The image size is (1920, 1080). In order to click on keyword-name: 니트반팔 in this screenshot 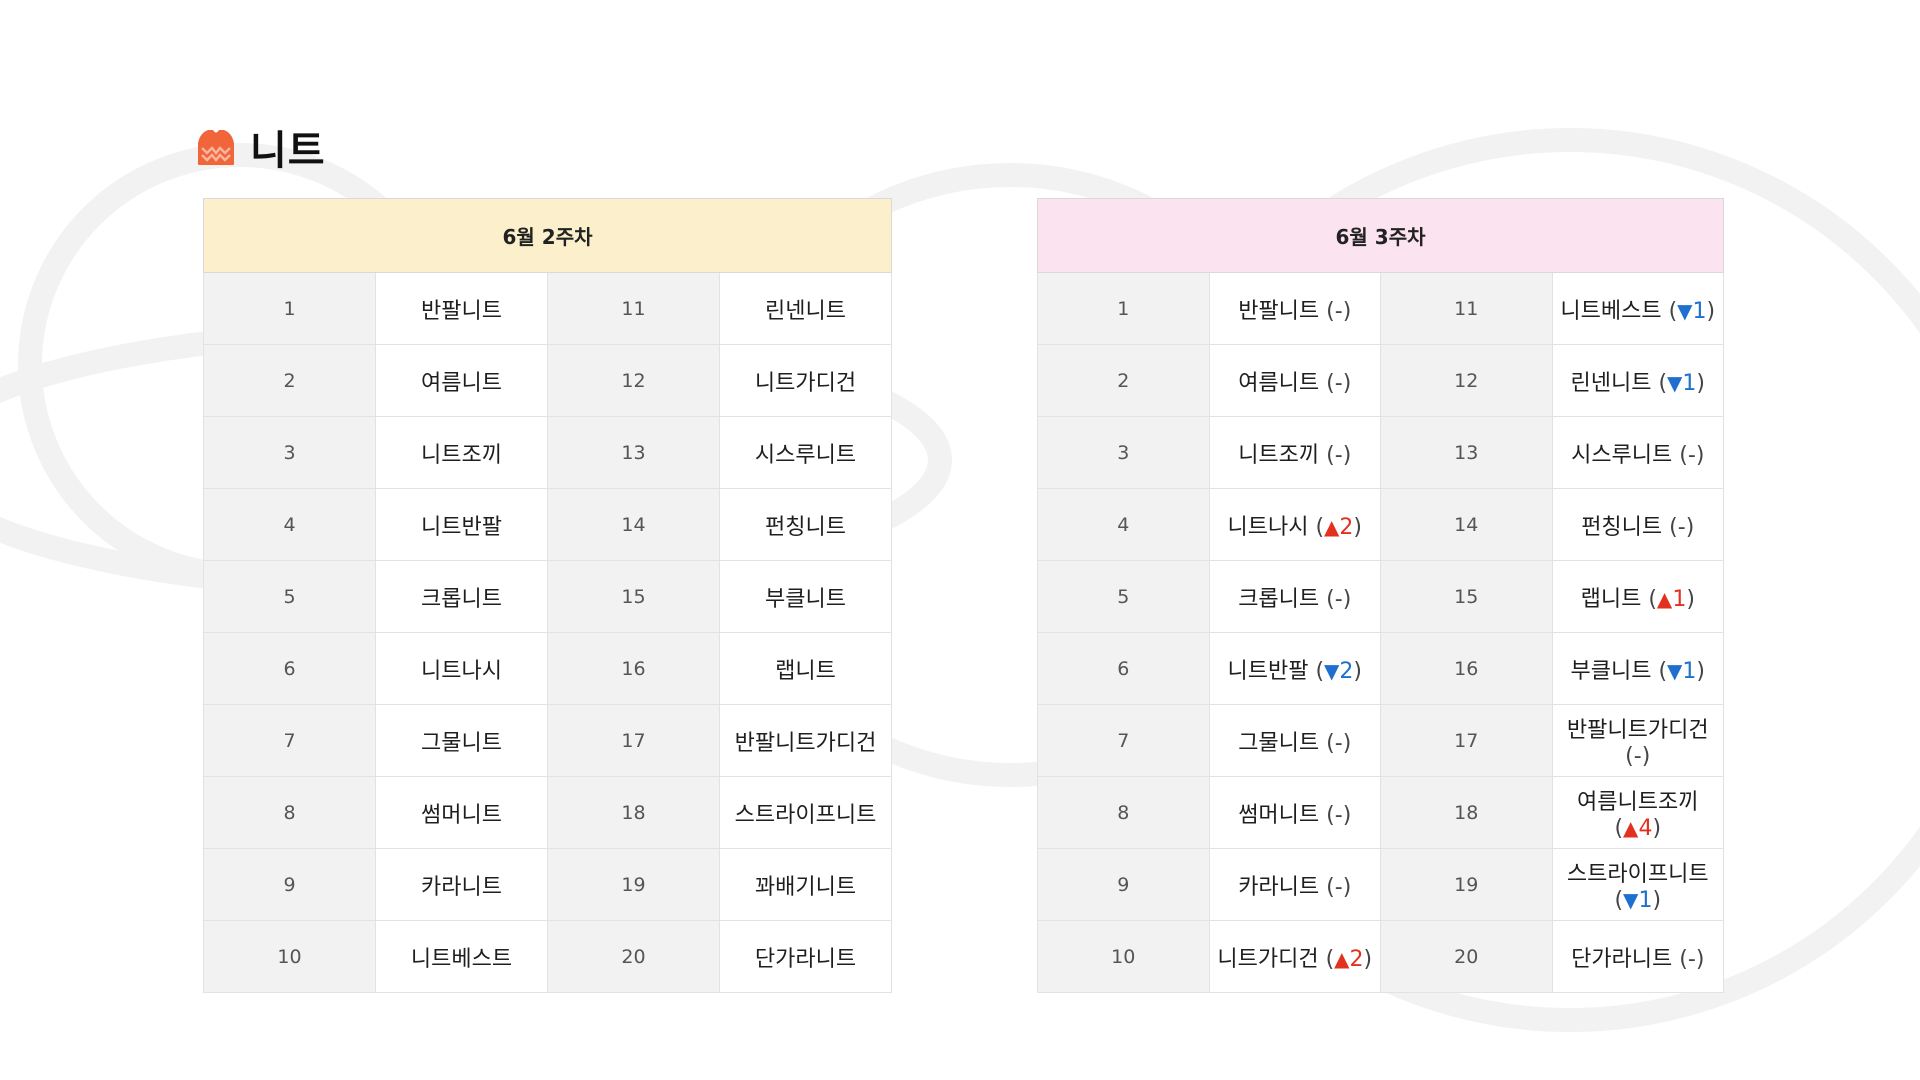, I will do `click(461, 527)`.